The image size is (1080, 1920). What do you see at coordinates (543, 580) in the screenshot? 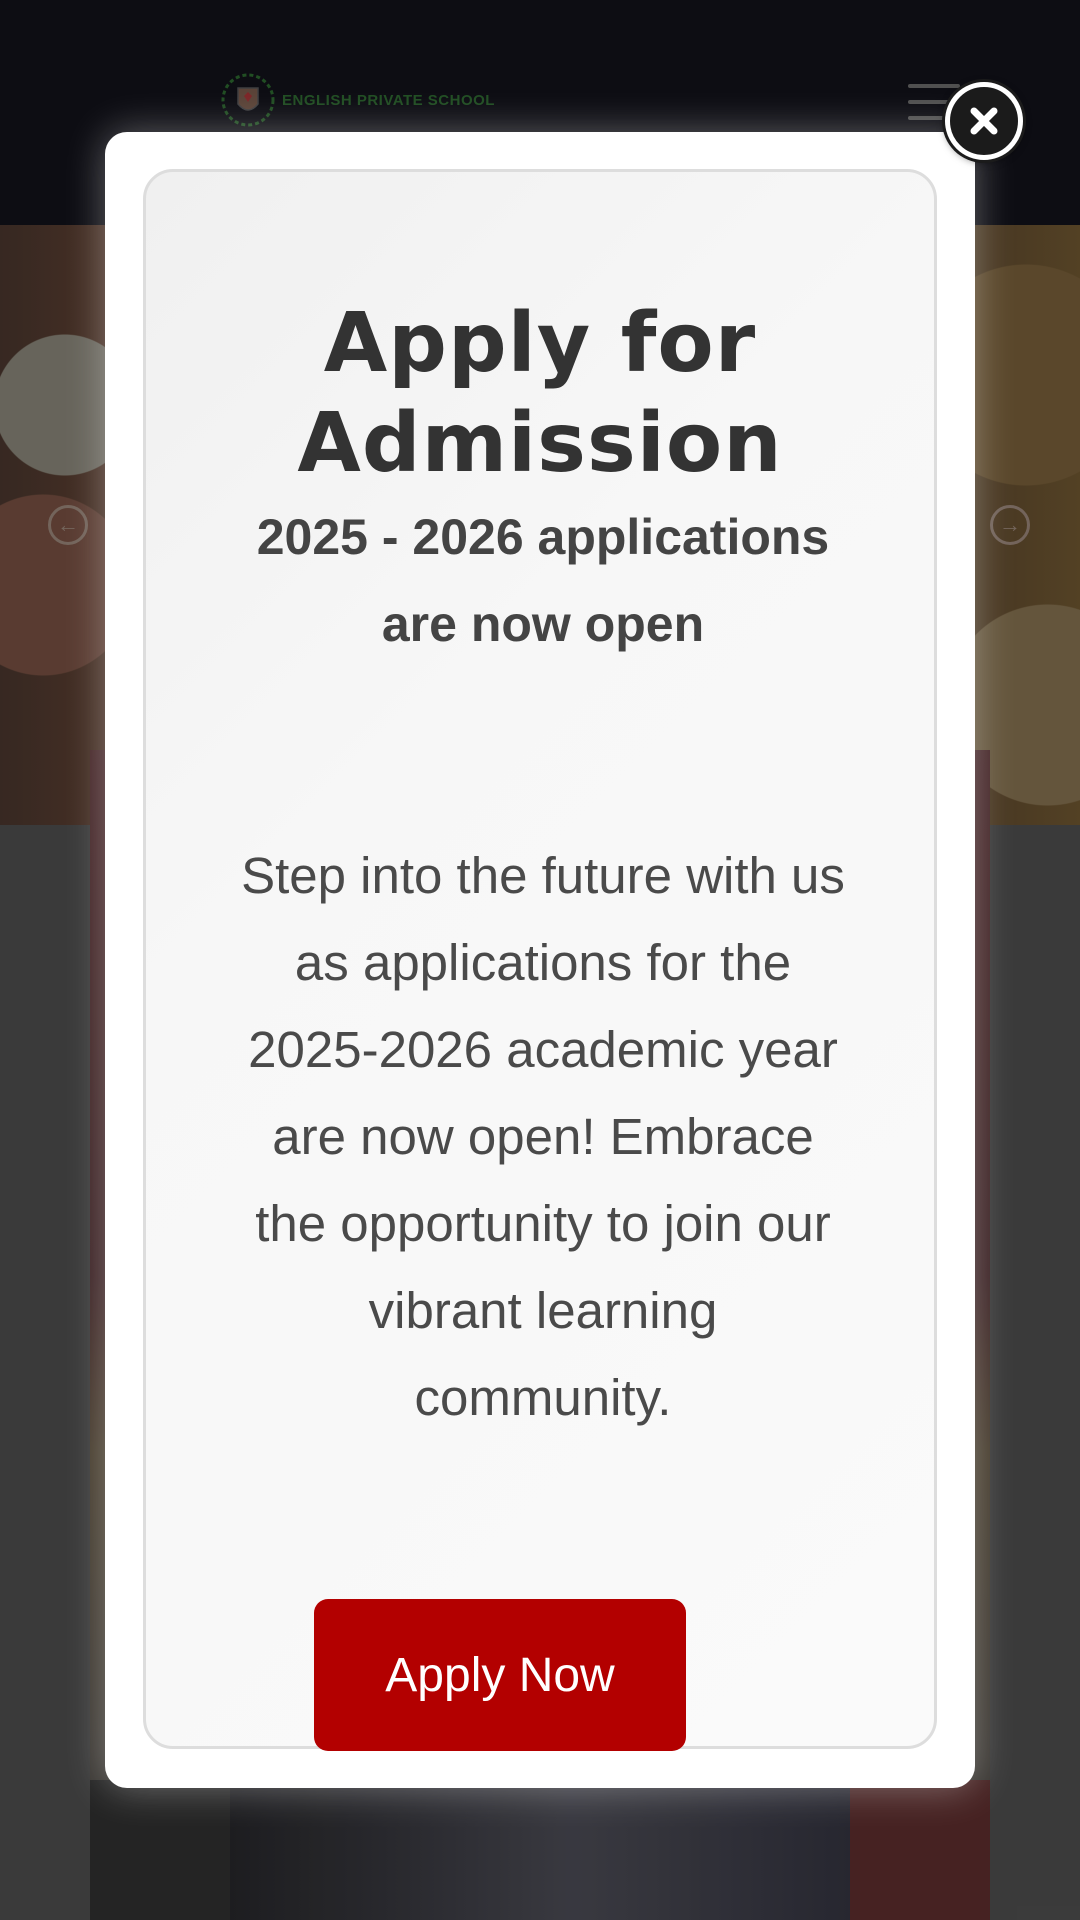
I see `modal-subtitle: 2025 - 2026 applications are now open` at bounding box center [543, 580].